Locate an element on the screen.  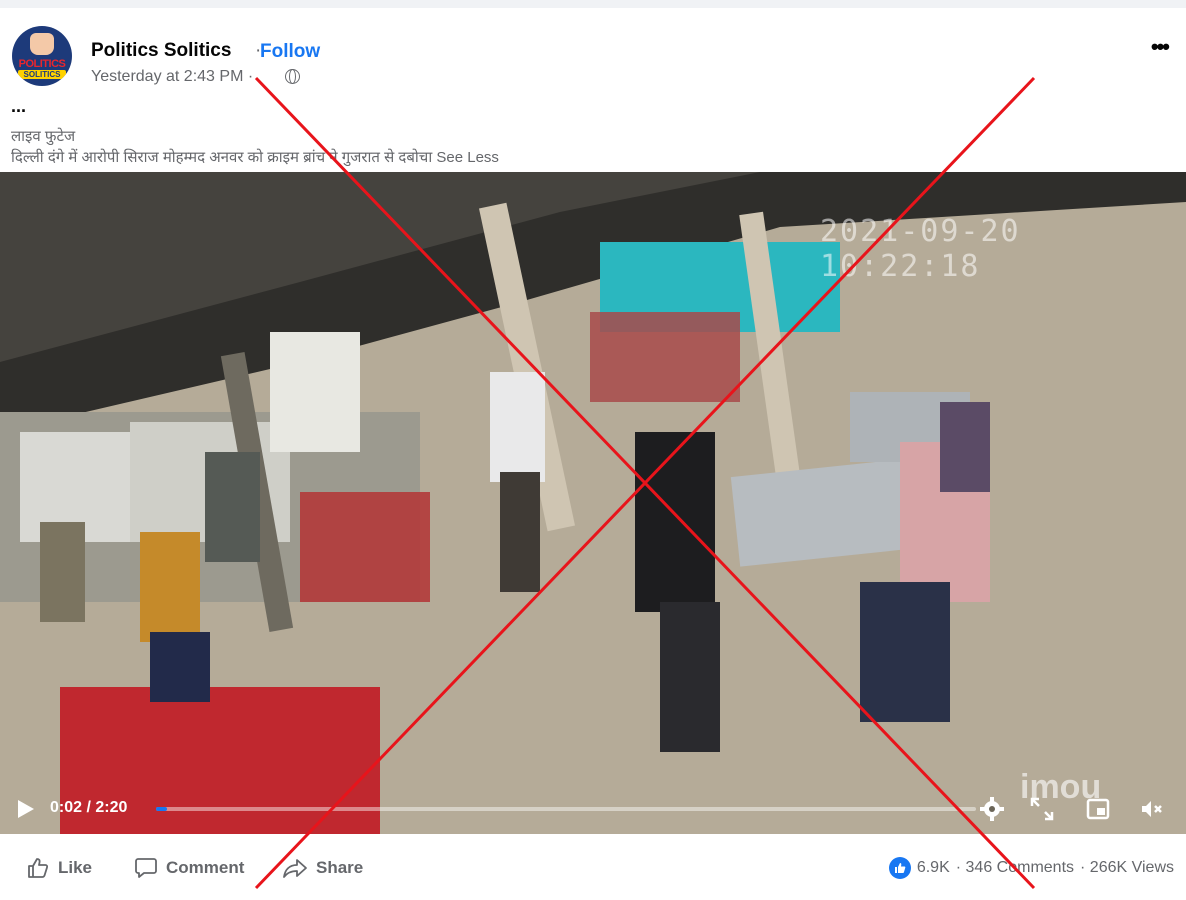
thumbs-up-icon is located at coordinates (38, 868).